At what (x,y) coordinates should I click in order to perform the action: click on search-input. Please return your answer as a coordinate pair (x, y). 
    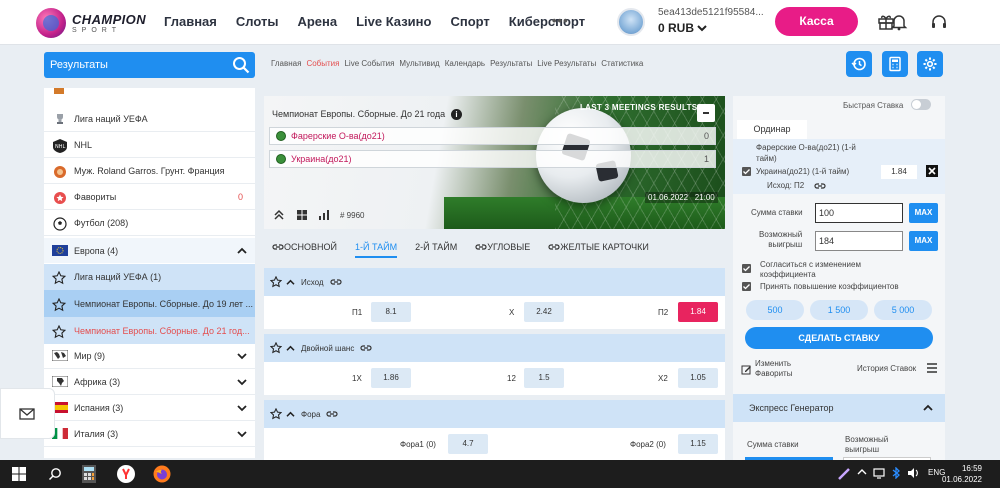
    Looking at the image, I should click on (135, 65).